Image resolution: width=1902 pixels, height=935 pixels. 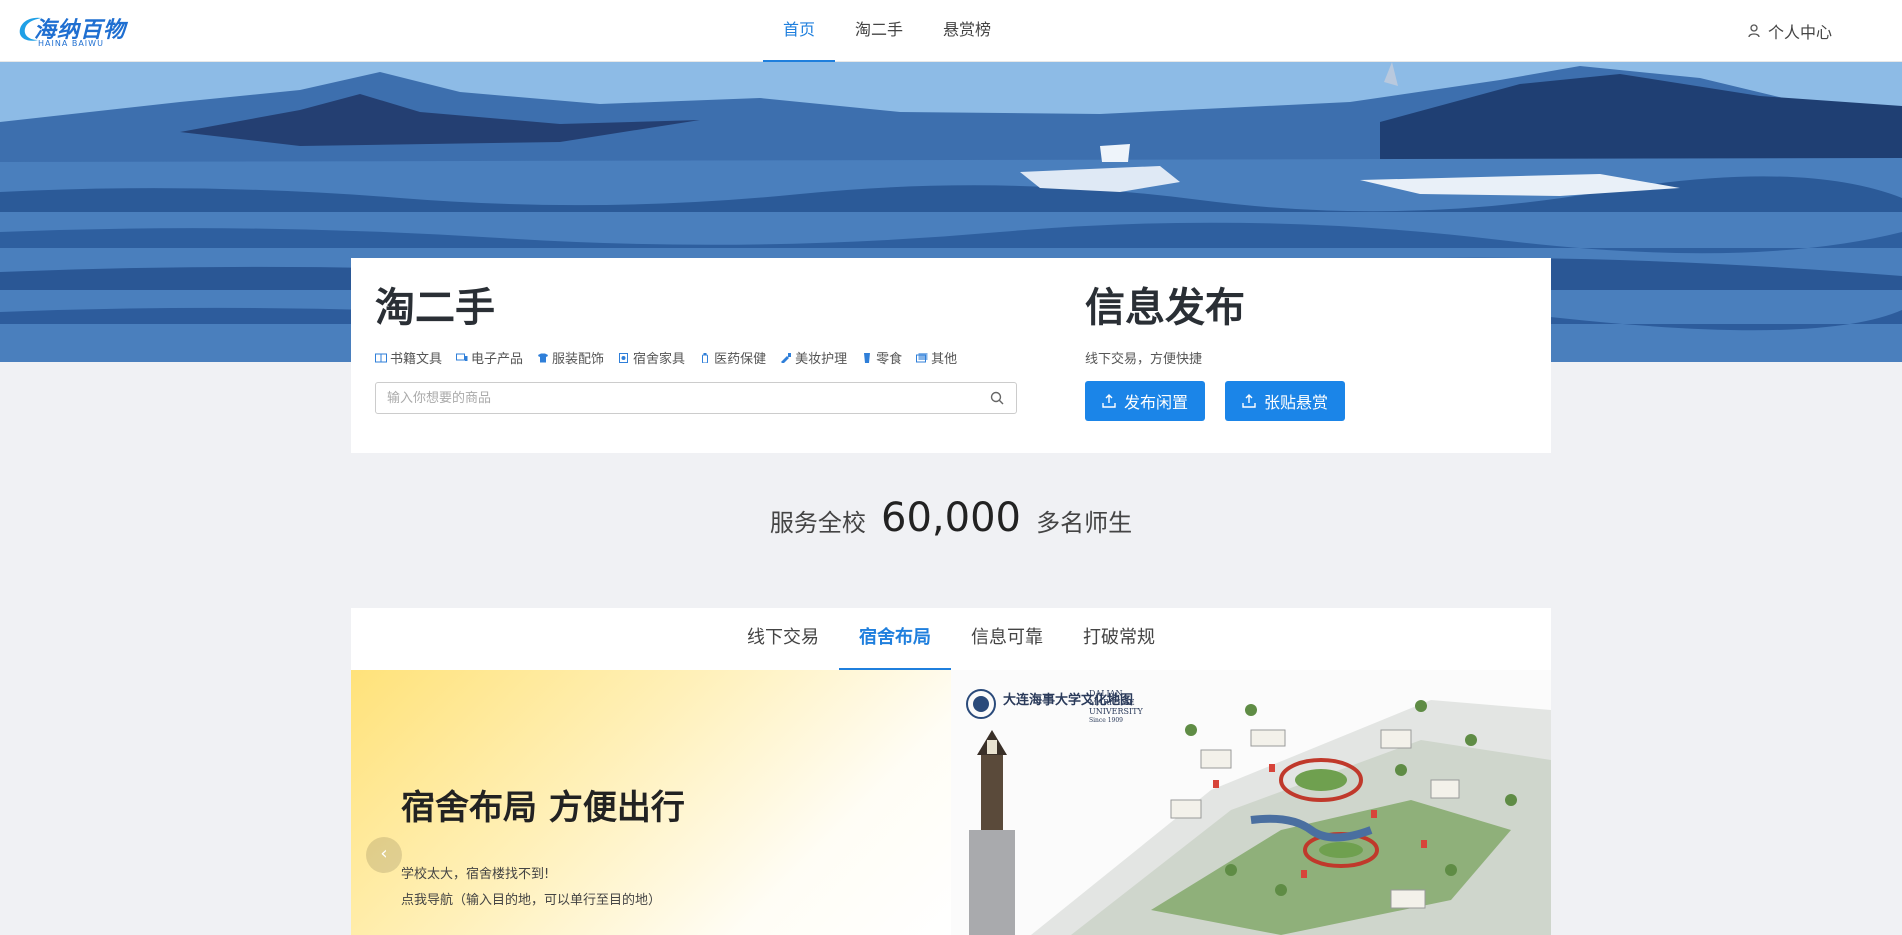 What do you see at coordinates (1754, 31) in the screenshot?
I see `user-icon` at bounding box center [1754, 31].